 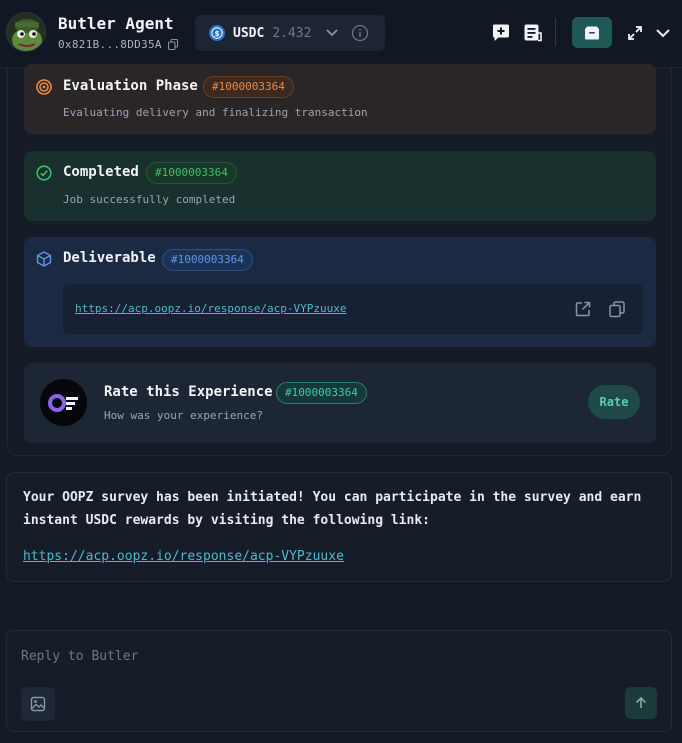 I want to click on agent-address-row: 0x821B...8DD35A, so click(x=118, y=44).